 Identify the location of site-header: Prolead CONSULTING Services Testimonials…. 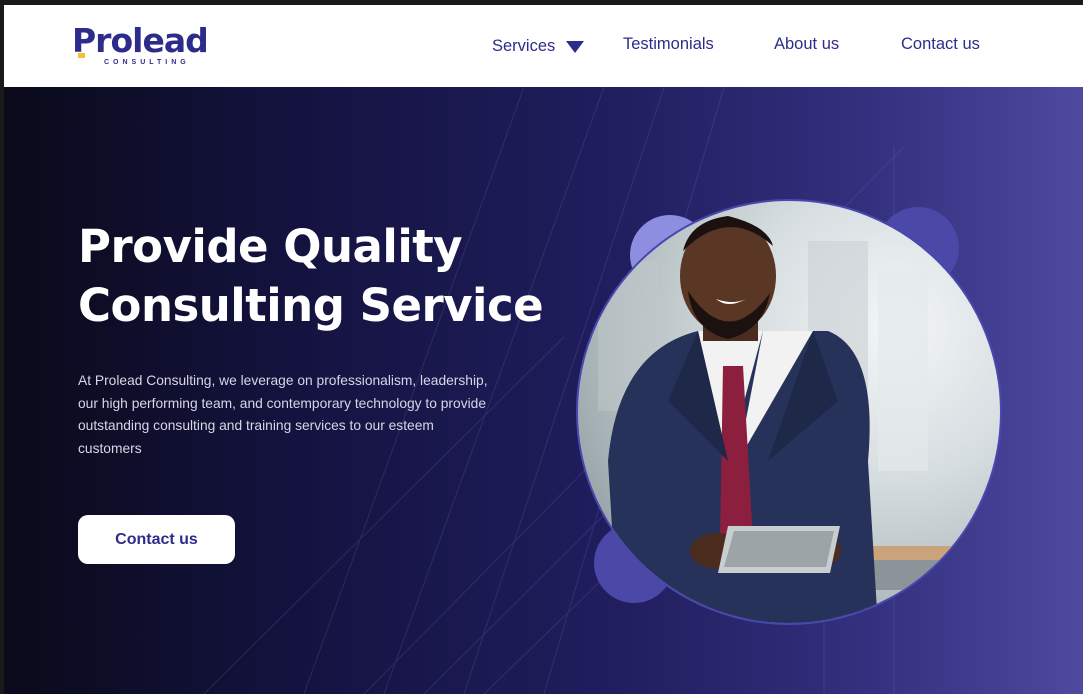
(543, 46).